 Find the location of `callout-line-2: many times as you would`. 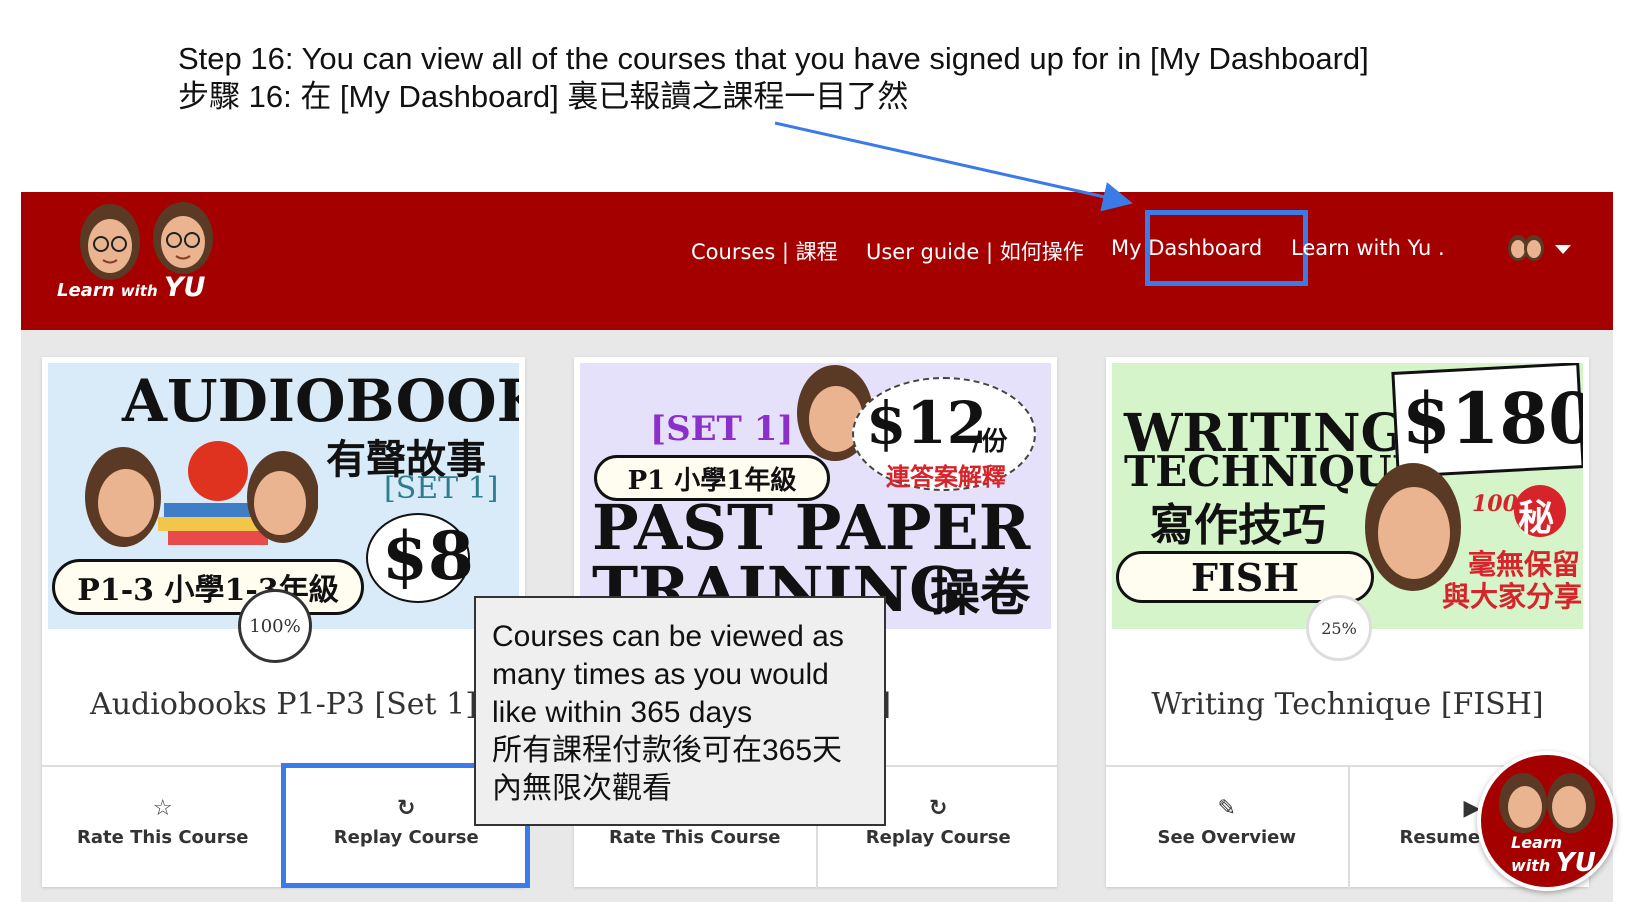

callout-line-2: many times as you would is located at coordinates (660, 674).